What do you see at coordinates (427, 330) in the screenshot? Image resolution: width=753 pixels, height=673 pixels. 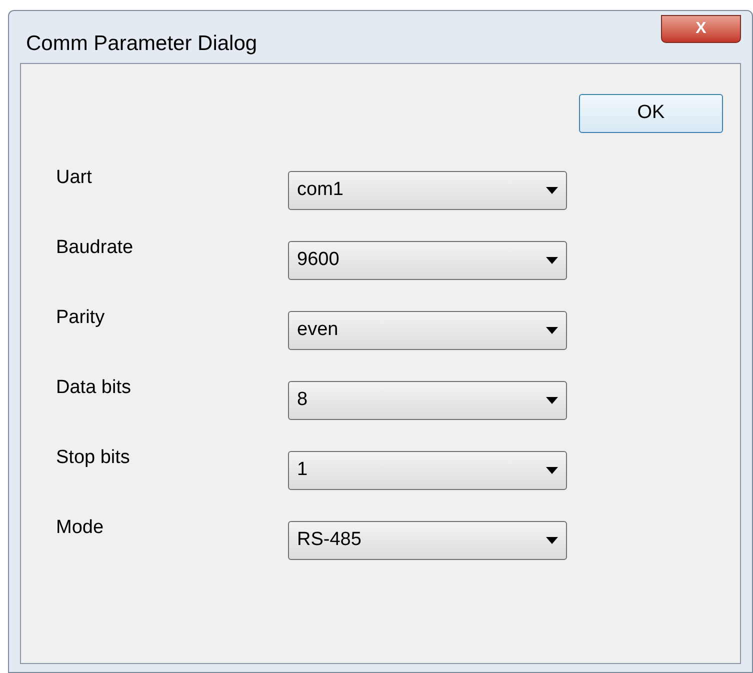 I see `dropdown: even` at bounding box center [427, 330].